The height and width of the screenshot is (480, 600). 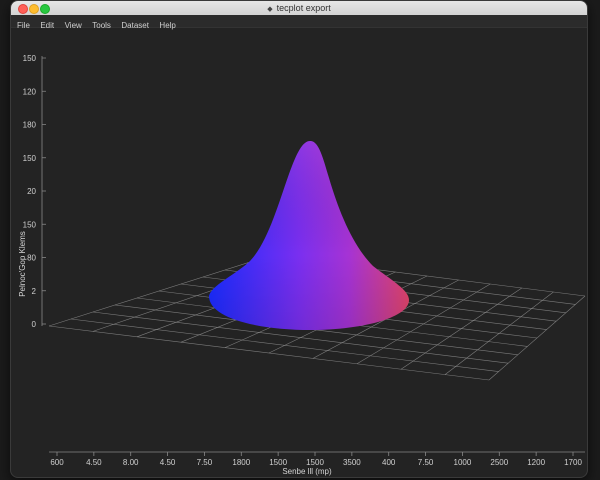 I want to click on document-icon: ◆, so click(x=270, y=9).